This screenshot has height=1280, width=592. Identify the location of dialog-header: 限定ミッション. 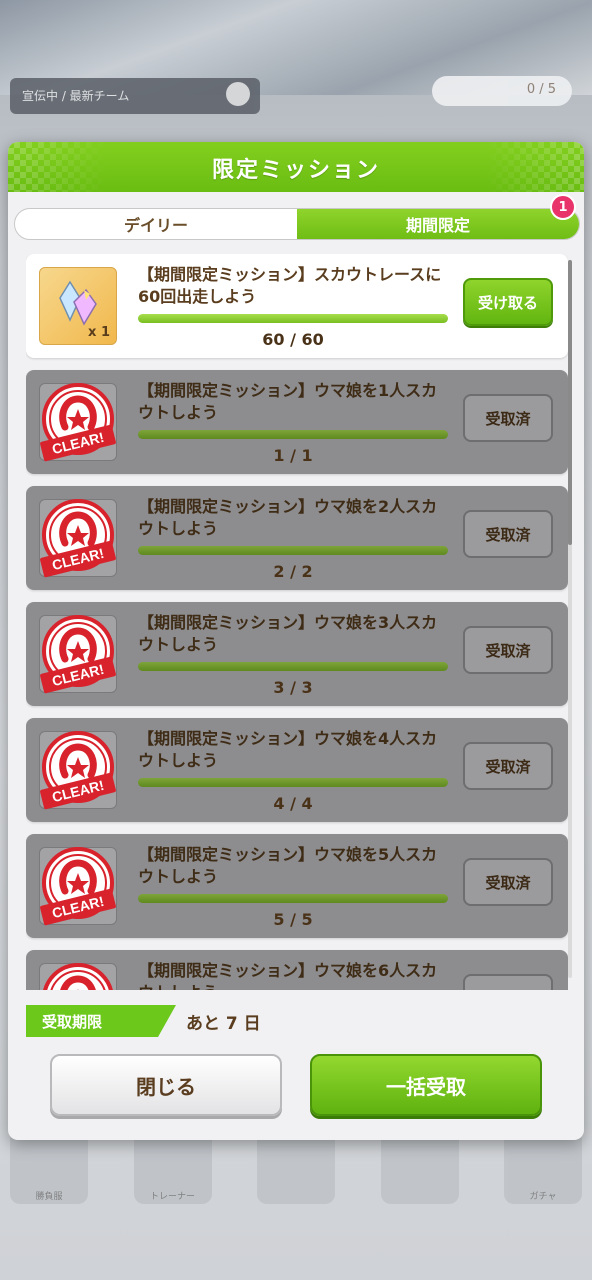
(296, 167).